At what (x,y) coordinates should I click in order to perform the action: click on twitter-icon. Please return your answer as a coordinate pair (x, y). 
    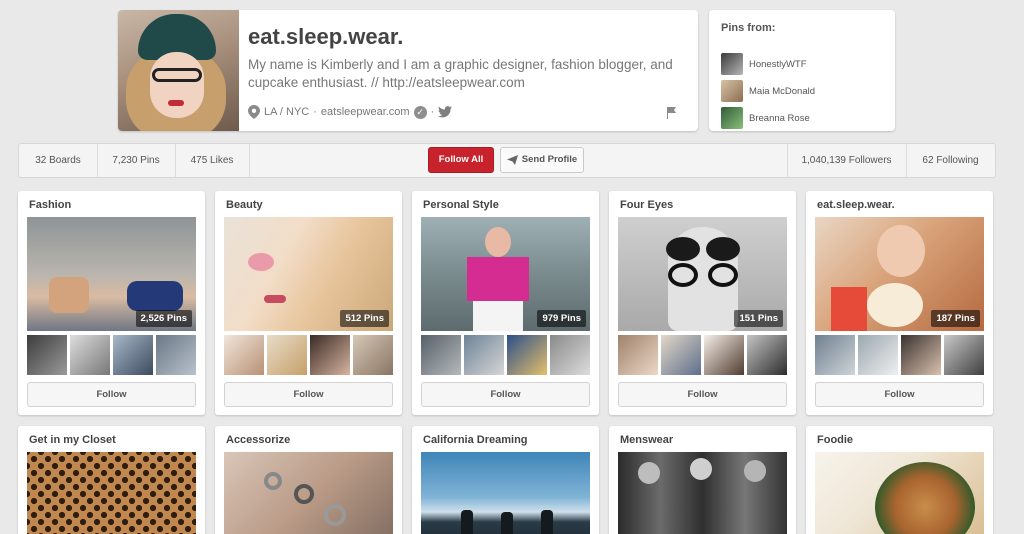
    Looking at the image, I should click on (445, 112).